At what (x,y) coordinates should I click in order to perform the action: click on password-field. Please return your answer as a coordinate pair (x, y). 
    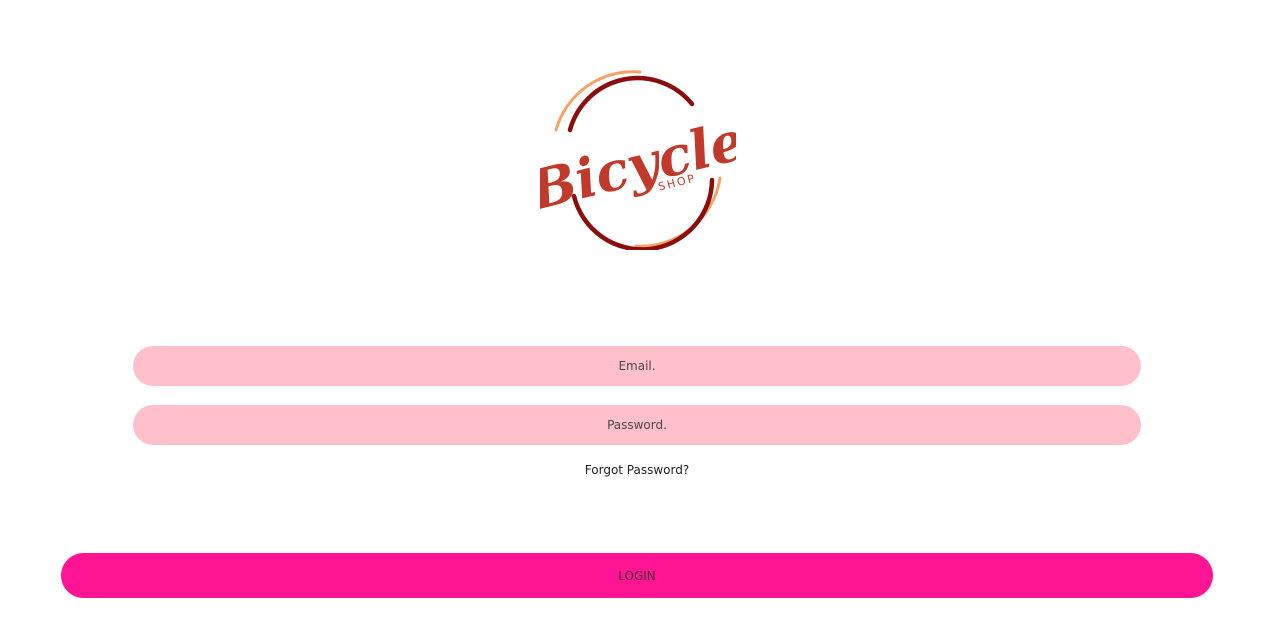
    Looking at the image, I should click on (637, 425).